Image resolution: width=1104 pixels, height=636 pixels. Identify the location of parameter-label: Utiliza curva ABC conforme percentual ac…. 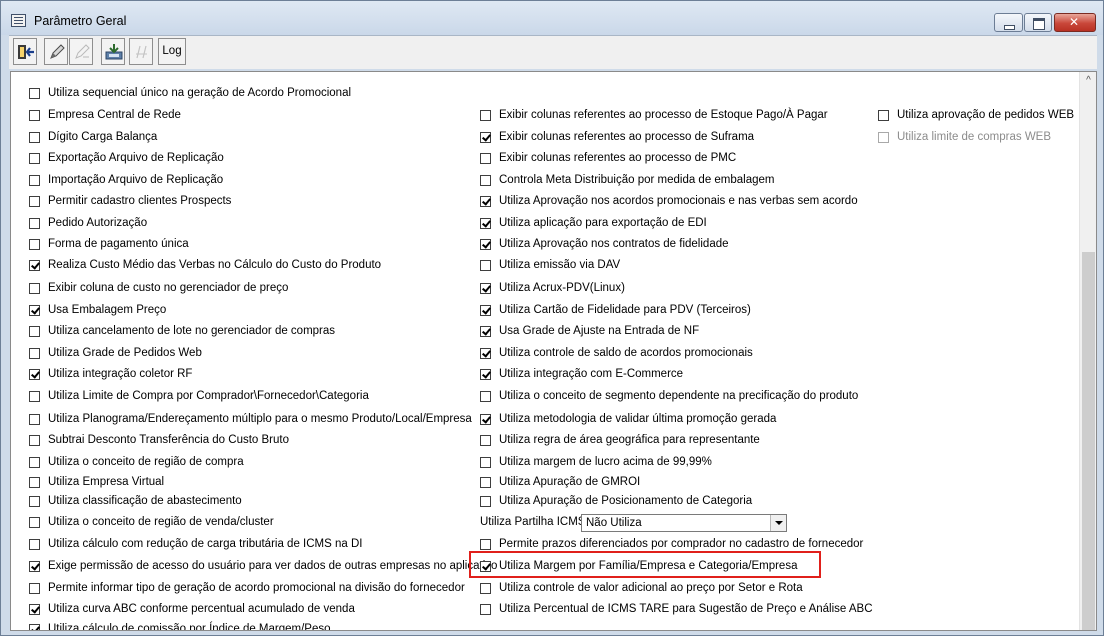
(201, 609).